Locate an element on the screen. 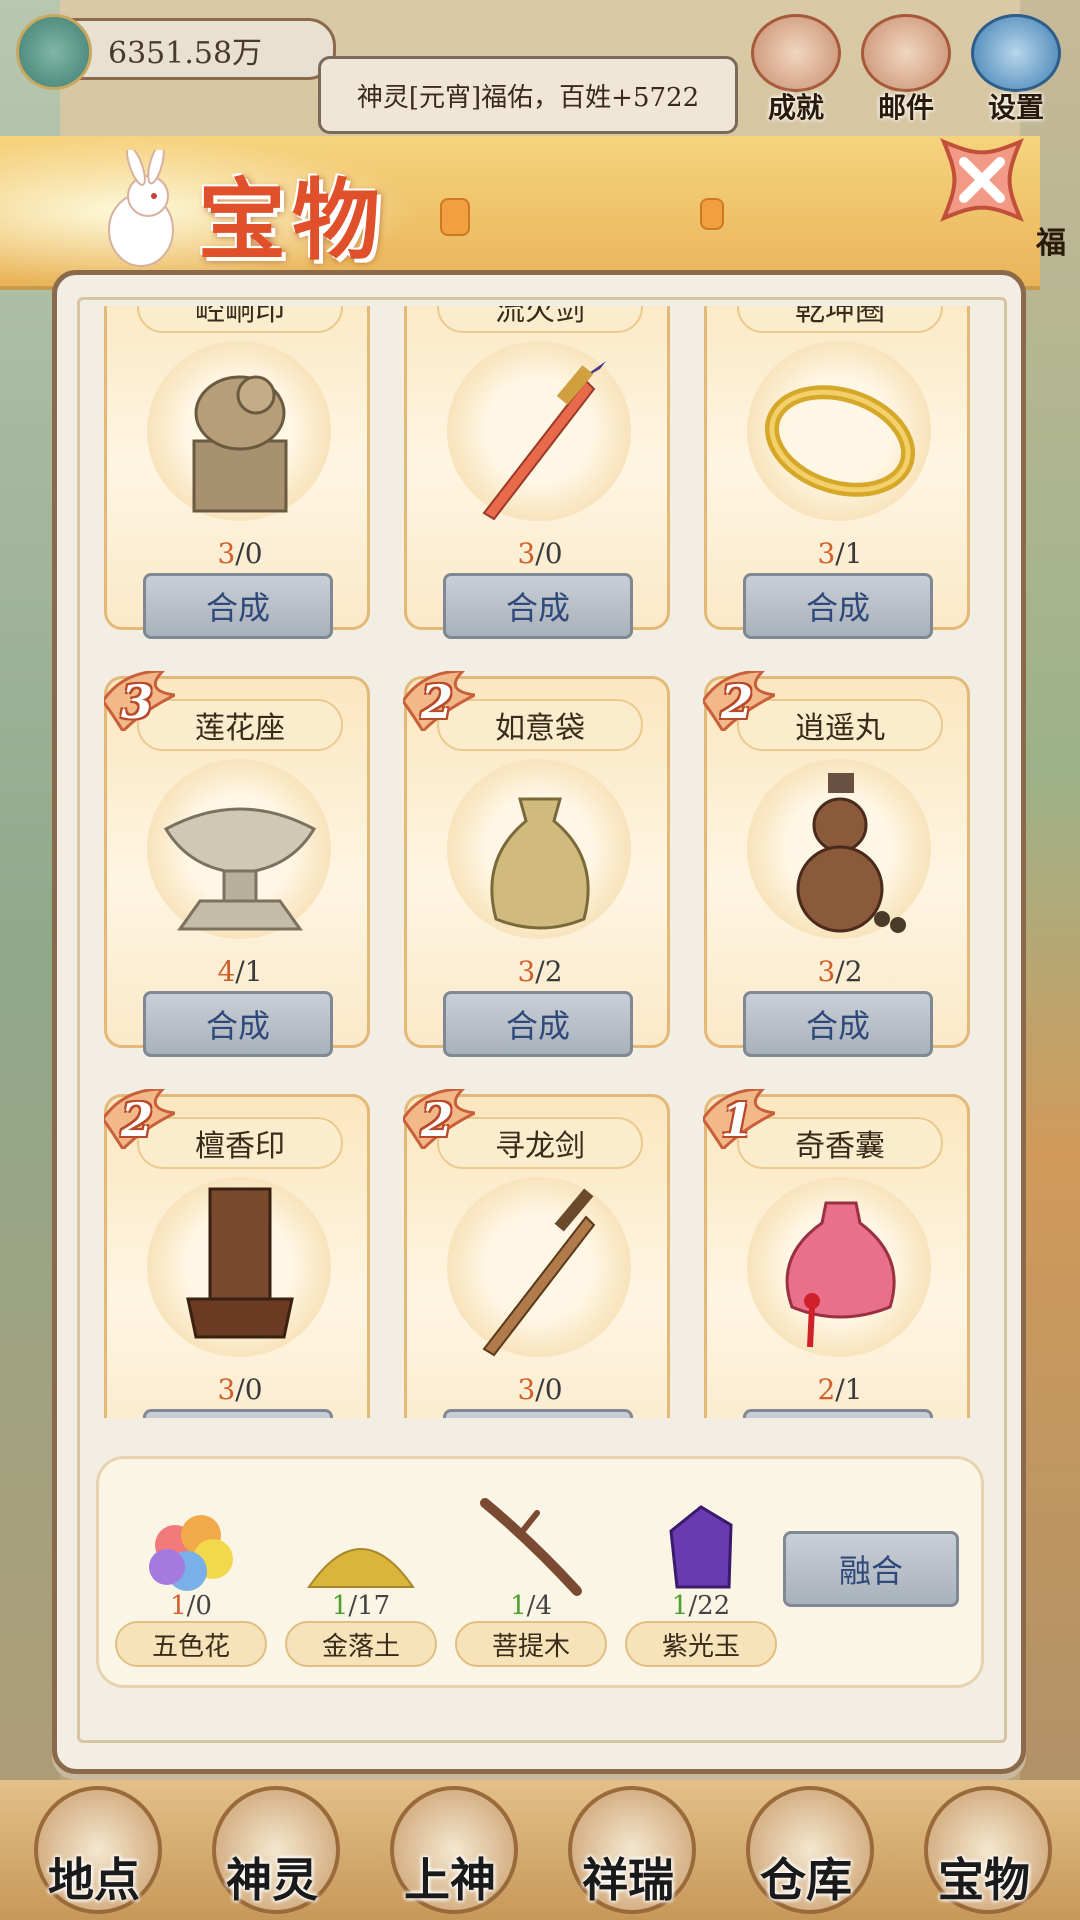 This screenshot has height=1920, width=1080. treasure-card: 如意袋 3/2 合成 2 is located at coordinates (536, 864).